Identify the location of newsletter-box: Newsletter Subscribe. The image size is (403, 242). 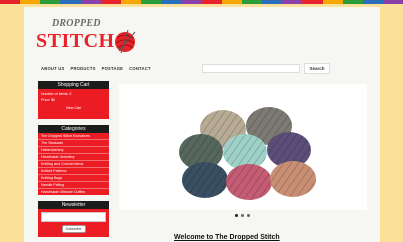
(73, 219).